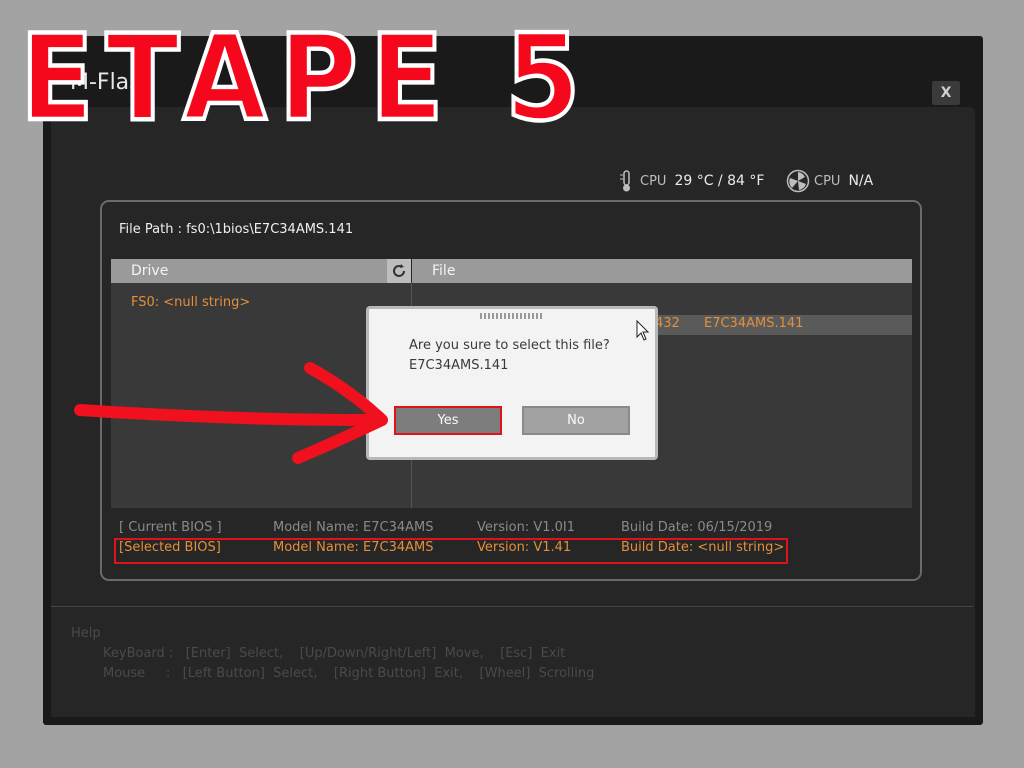  Describe the element at coordinates (305, 79) in the screenshot. I see `step-heading: ETAPE 5` at that location.